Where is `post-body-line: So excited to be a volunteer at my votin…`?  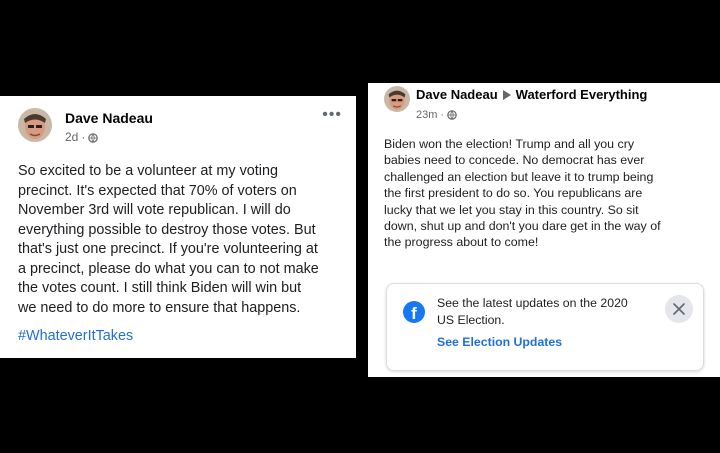 post-body-line: So excited to be a volunteer at my votin… is located at coordinates (148, 171).